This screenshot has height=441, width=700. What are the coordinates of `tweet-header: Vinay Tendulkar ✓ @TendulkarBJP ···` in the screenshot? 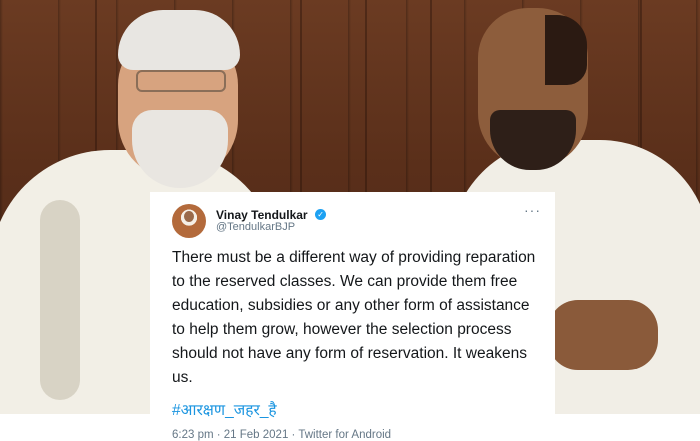 It's located at (352, 220).